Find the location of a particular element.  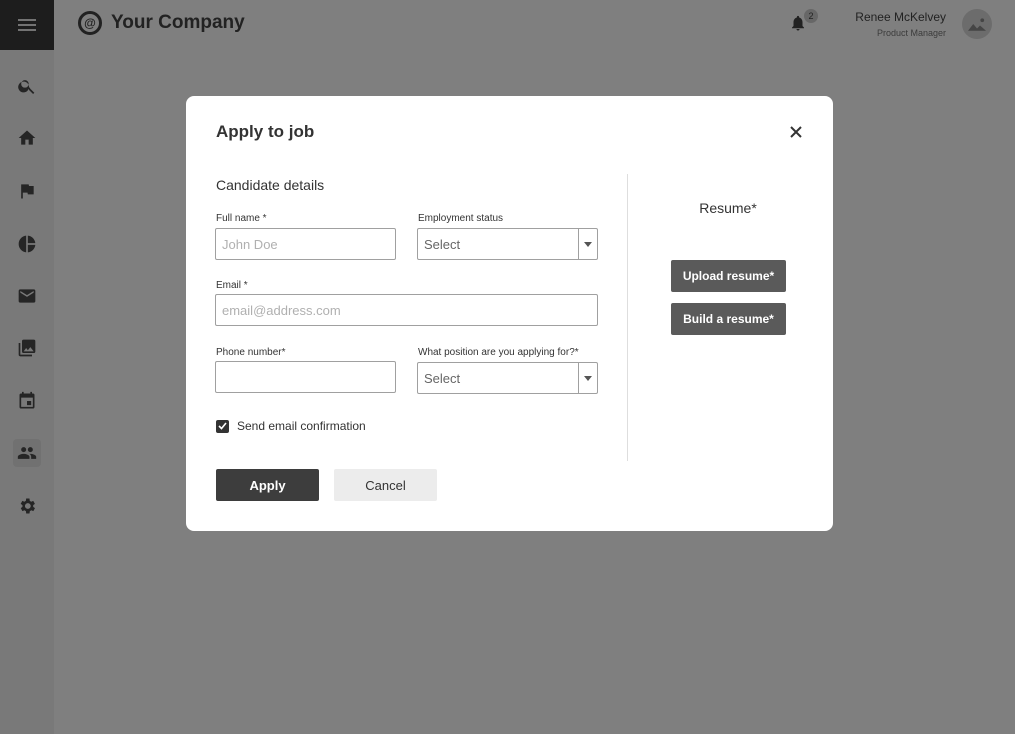

email-label: Email * is located at coordinates (232, 285).